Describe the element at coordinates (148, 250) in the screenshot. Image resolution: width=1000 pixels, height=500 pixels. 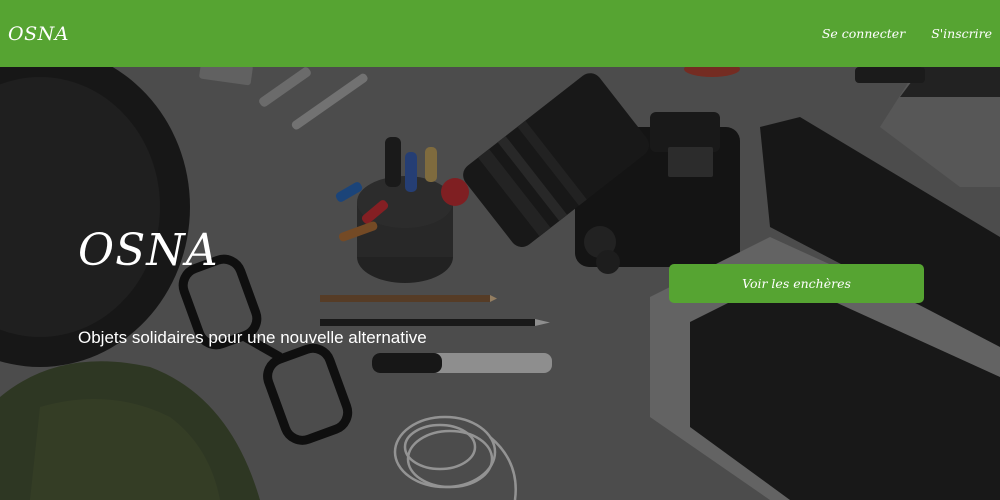
I see `hero-title: OSNA` at that location.